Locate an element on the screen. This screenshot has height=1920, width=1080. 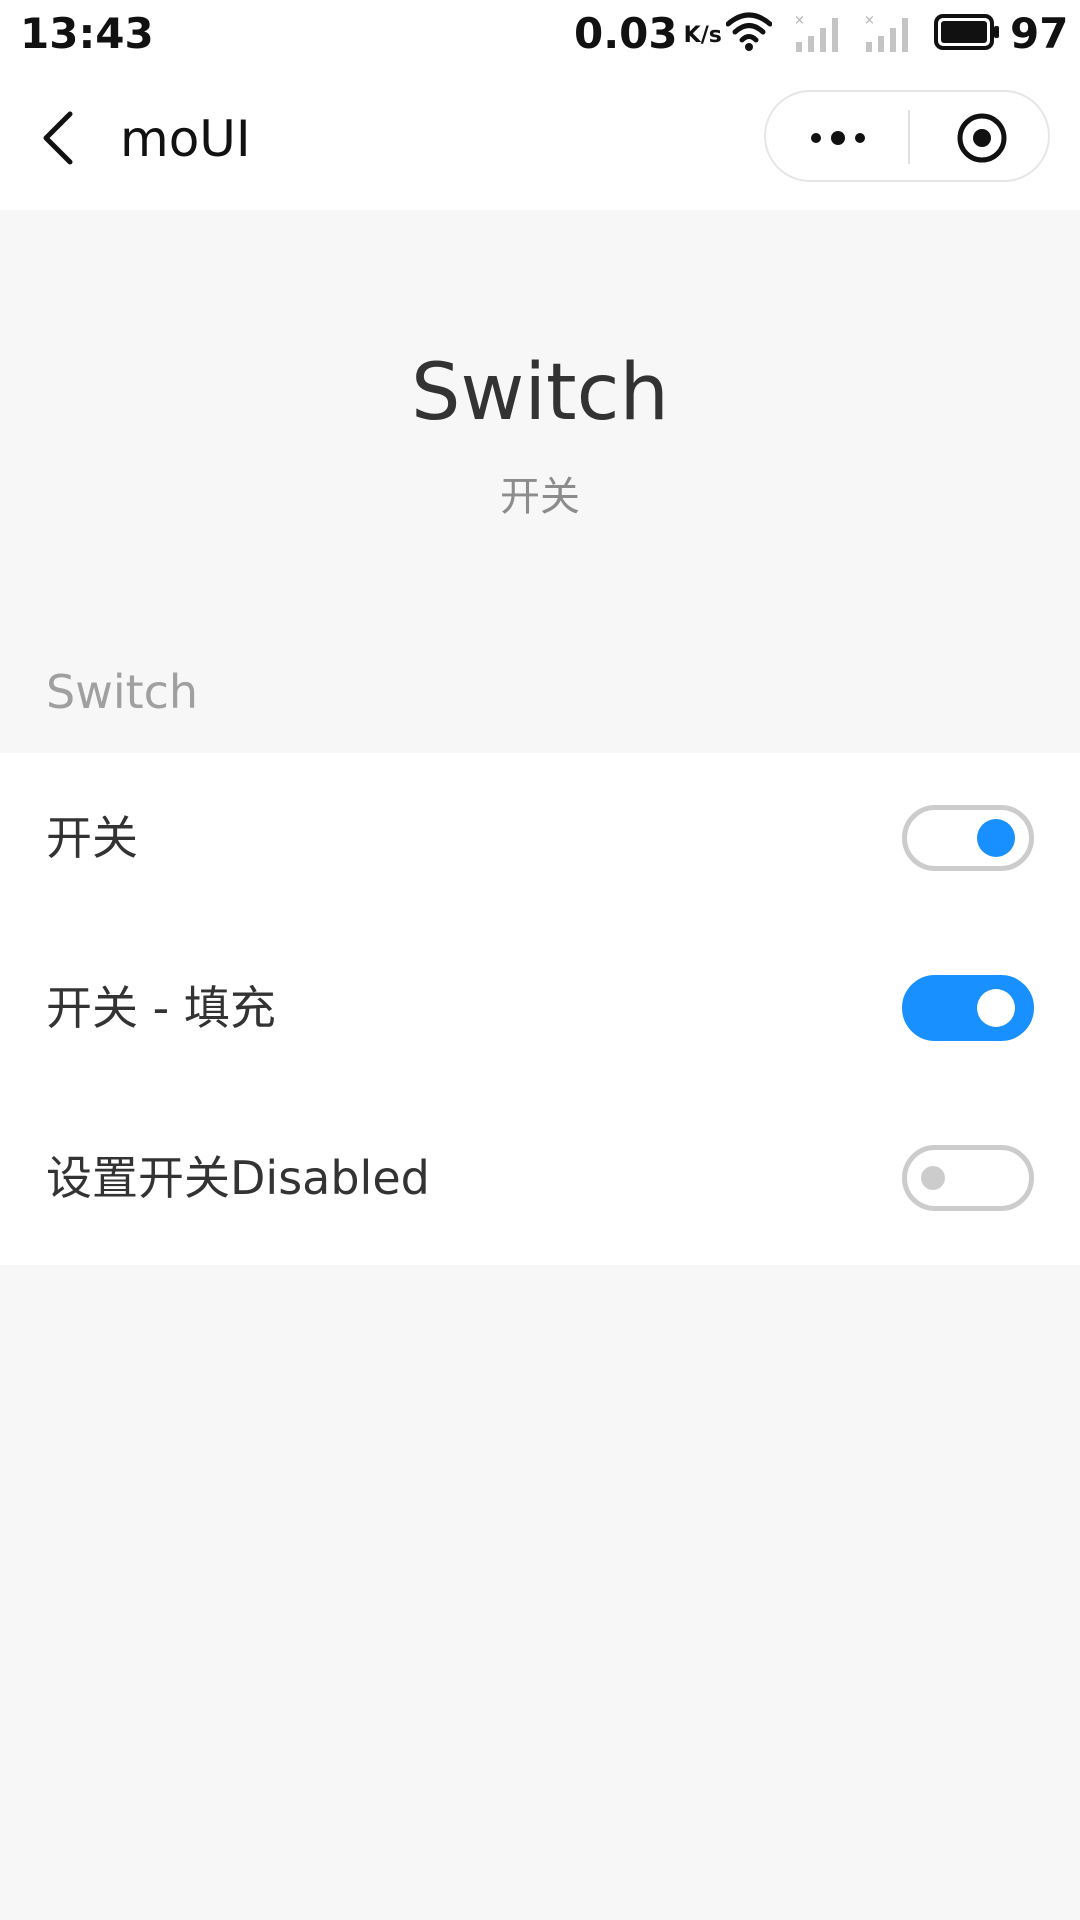
network-speed-unit: K/s is located at coordinates (702, 35).